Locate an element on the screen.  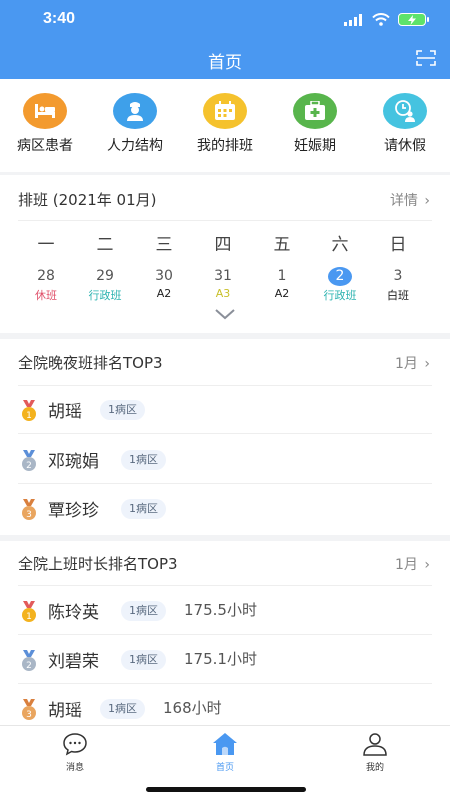
quick-action-my-schedule: 我的排班 is located at coordinates (225, 117).